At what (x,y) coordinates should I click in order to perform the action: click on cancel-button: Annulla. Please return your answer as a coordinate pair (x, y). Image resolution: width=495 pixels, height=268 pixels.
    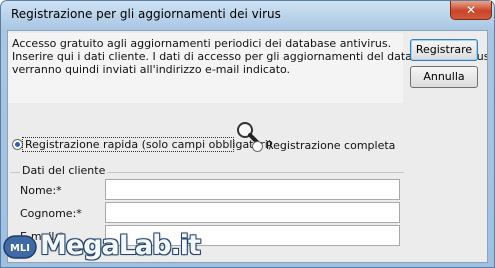
    Looking at the image, I should click on (444, 77).